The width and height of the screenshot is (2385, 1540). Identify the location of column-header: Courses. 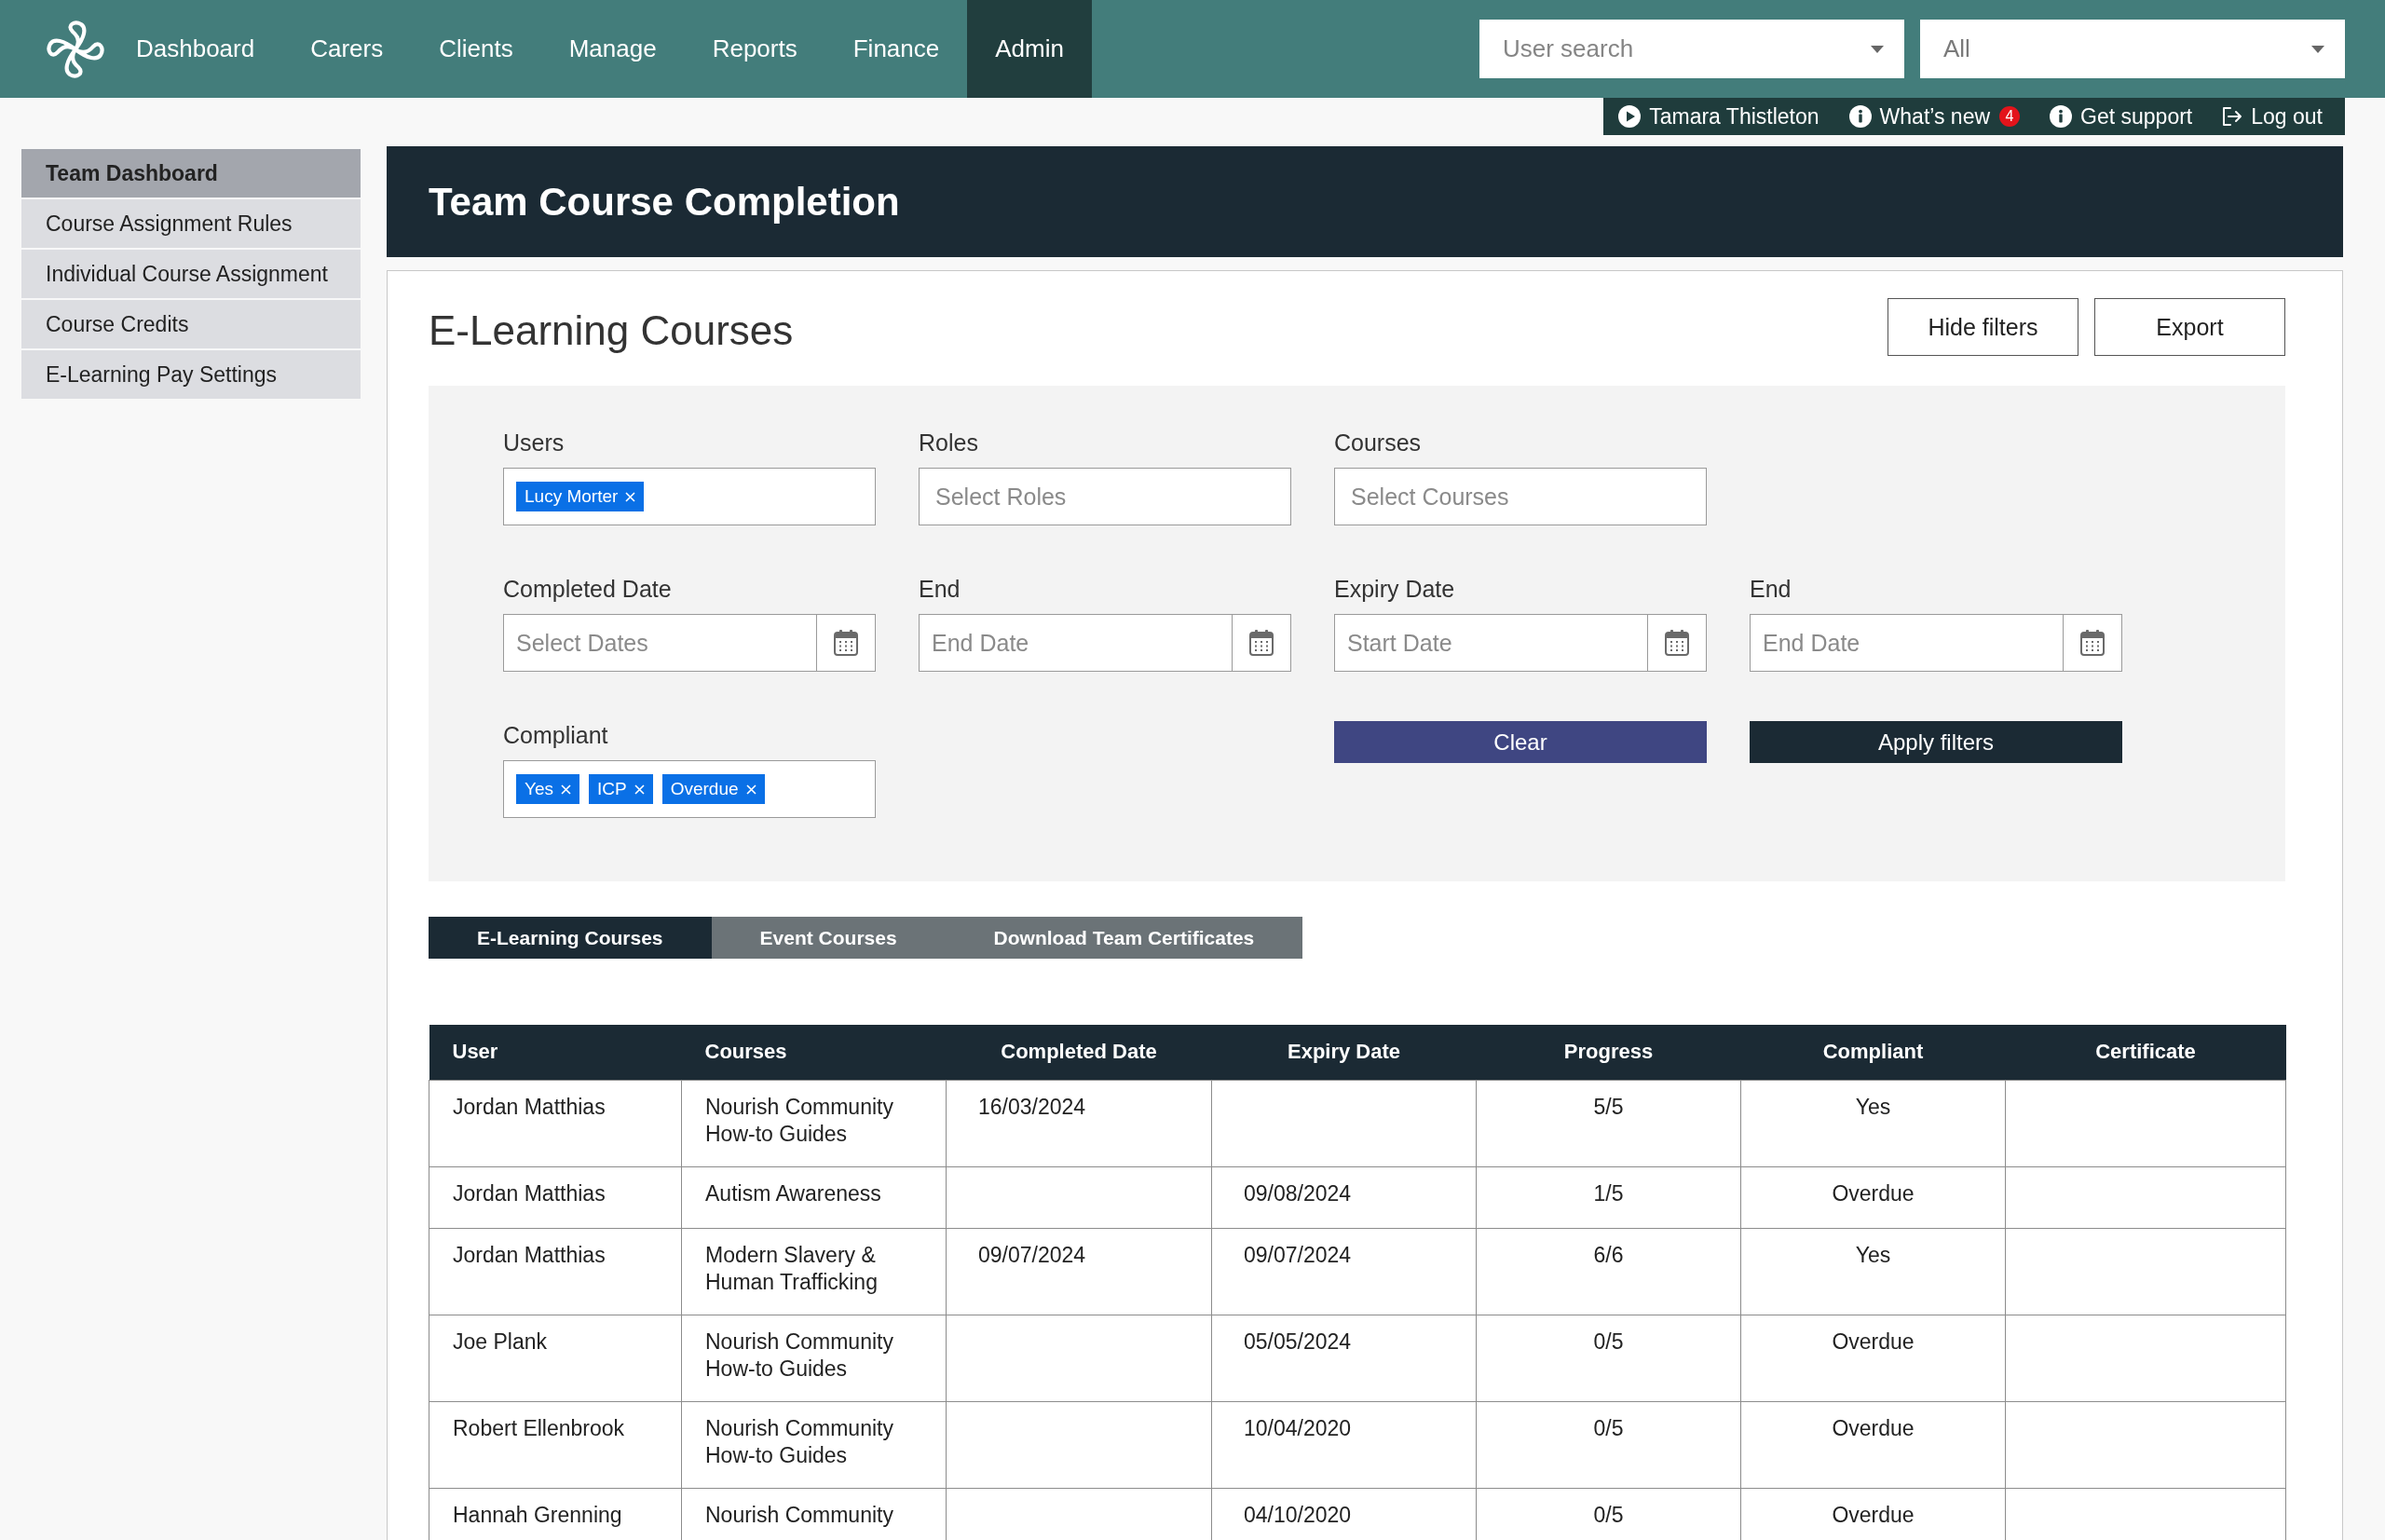
(814, 1052).